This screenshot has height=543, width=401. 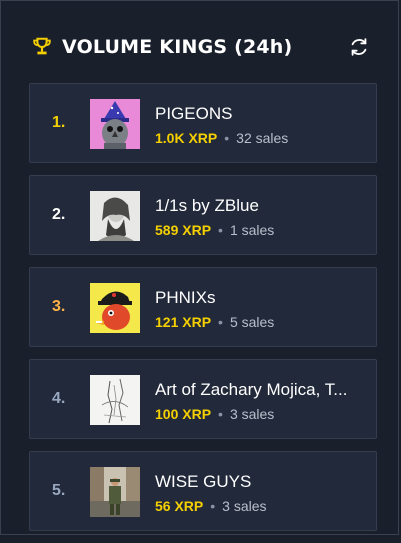 What do you see at coordinates (258, 217) in the screenshot?
I see `item-info: 1/1s by ZBlue 589 XRP • 1 sales` at bounding box center [258, 217].